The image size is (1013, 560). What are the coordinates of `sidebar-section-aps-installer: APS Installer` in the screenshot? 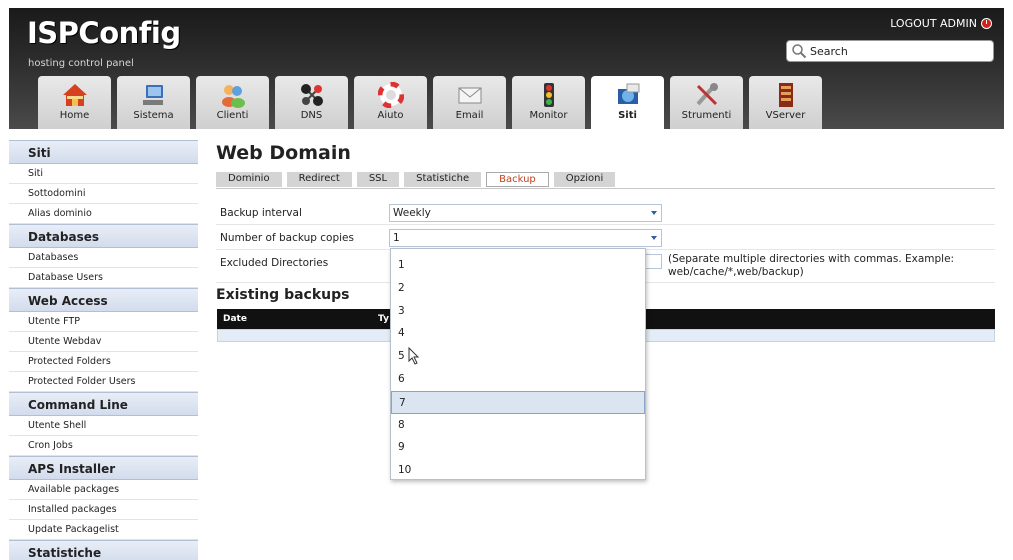 It's located at (103, 468).